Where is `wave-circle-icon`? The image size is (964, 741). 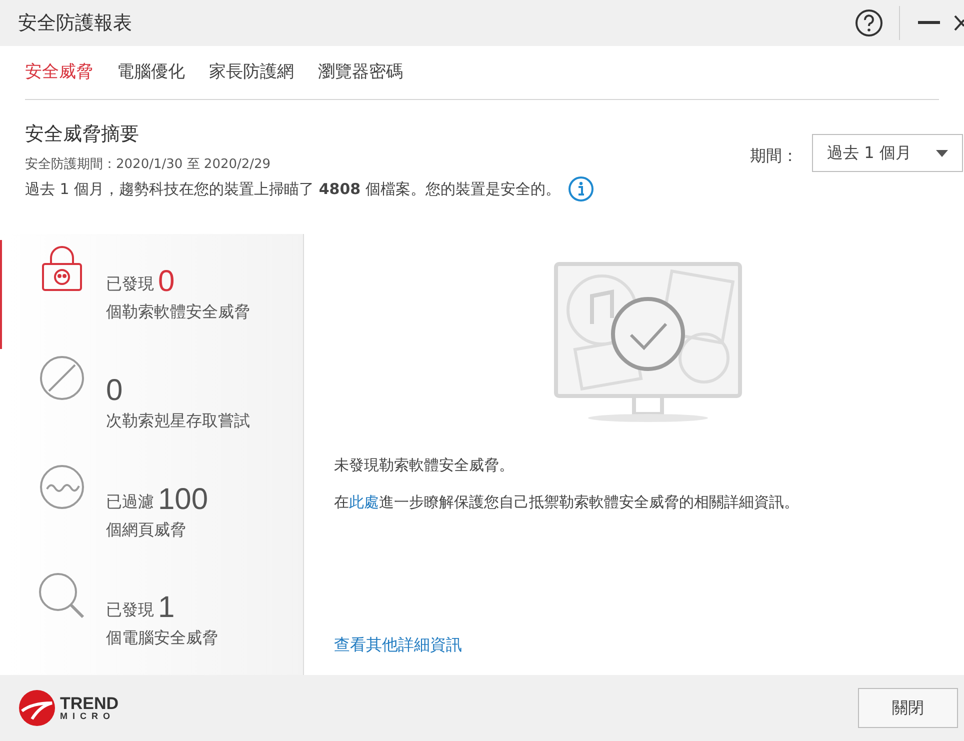
wave-circle-icon is located at coordinates (62, 487).